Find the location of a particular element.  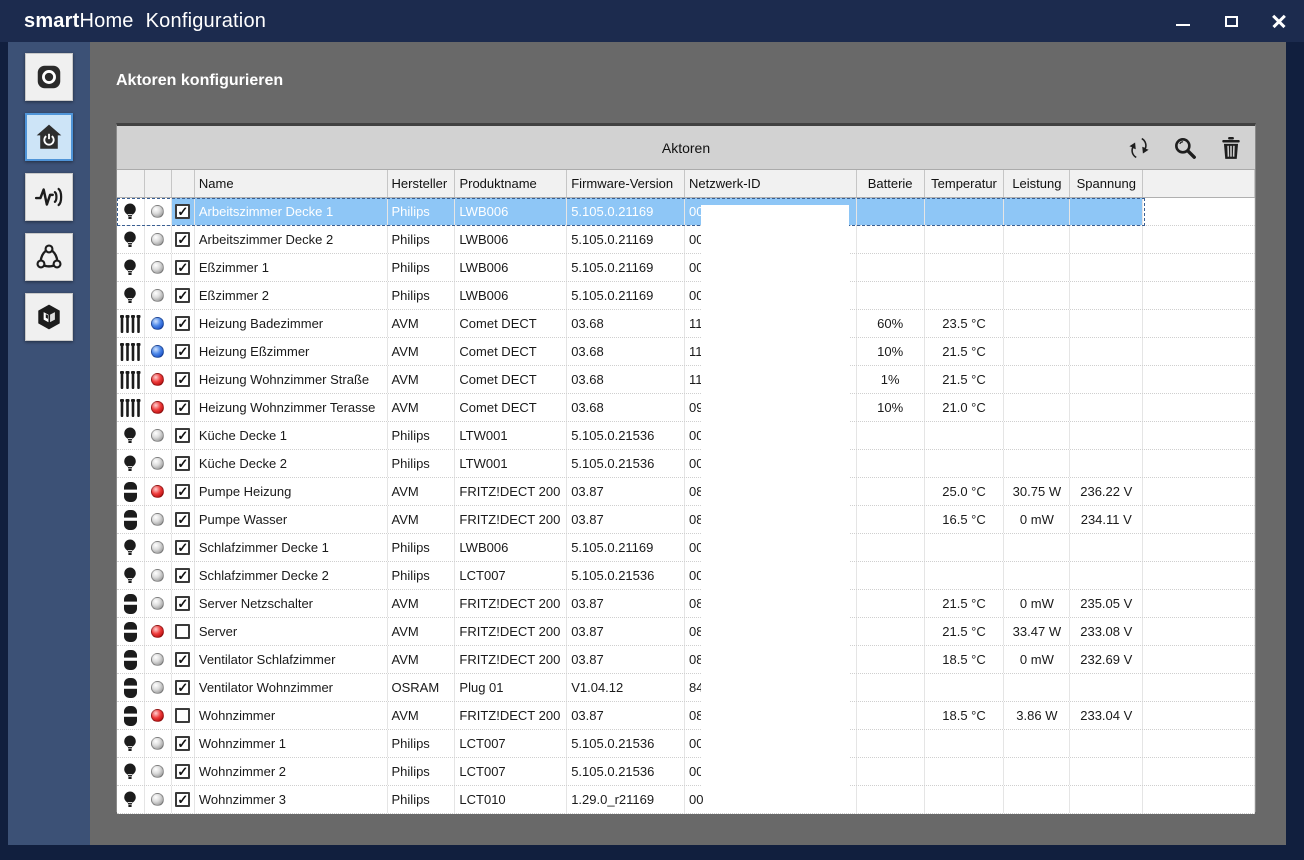

column-header-leistung: Leistung is located at coordinates (1037, 183).